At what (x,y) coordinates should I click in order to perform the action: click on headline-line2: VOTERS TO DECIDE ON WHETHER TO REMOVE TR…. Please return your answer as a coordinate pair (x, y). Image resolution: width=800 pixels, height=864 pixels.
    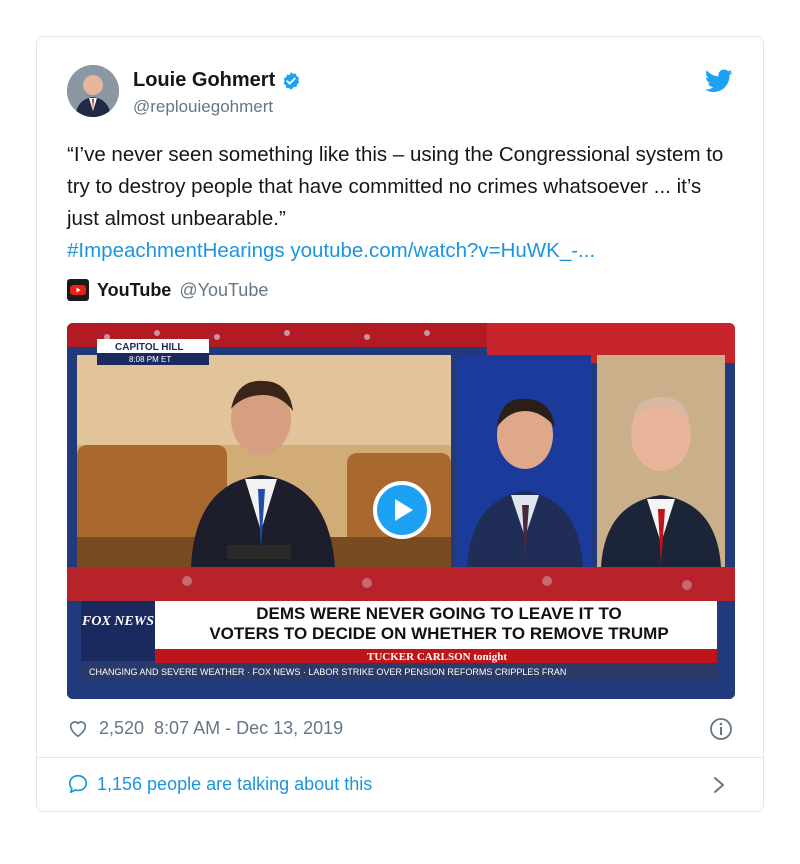
    Looking at the image, I should click on (438, 633).